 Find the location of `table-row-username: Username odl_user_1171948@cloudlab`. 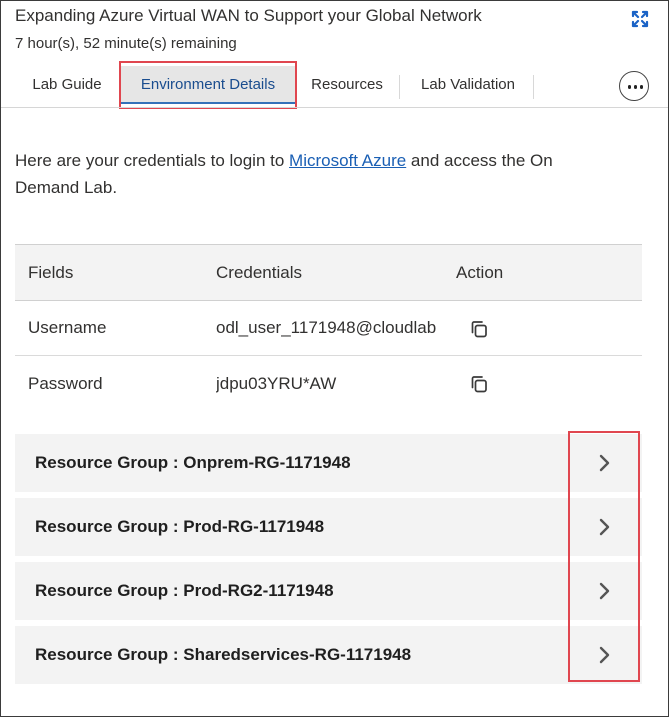

table-row-username: Username odl_user_1171948@cloudlab is located at coordinates (328, 328).